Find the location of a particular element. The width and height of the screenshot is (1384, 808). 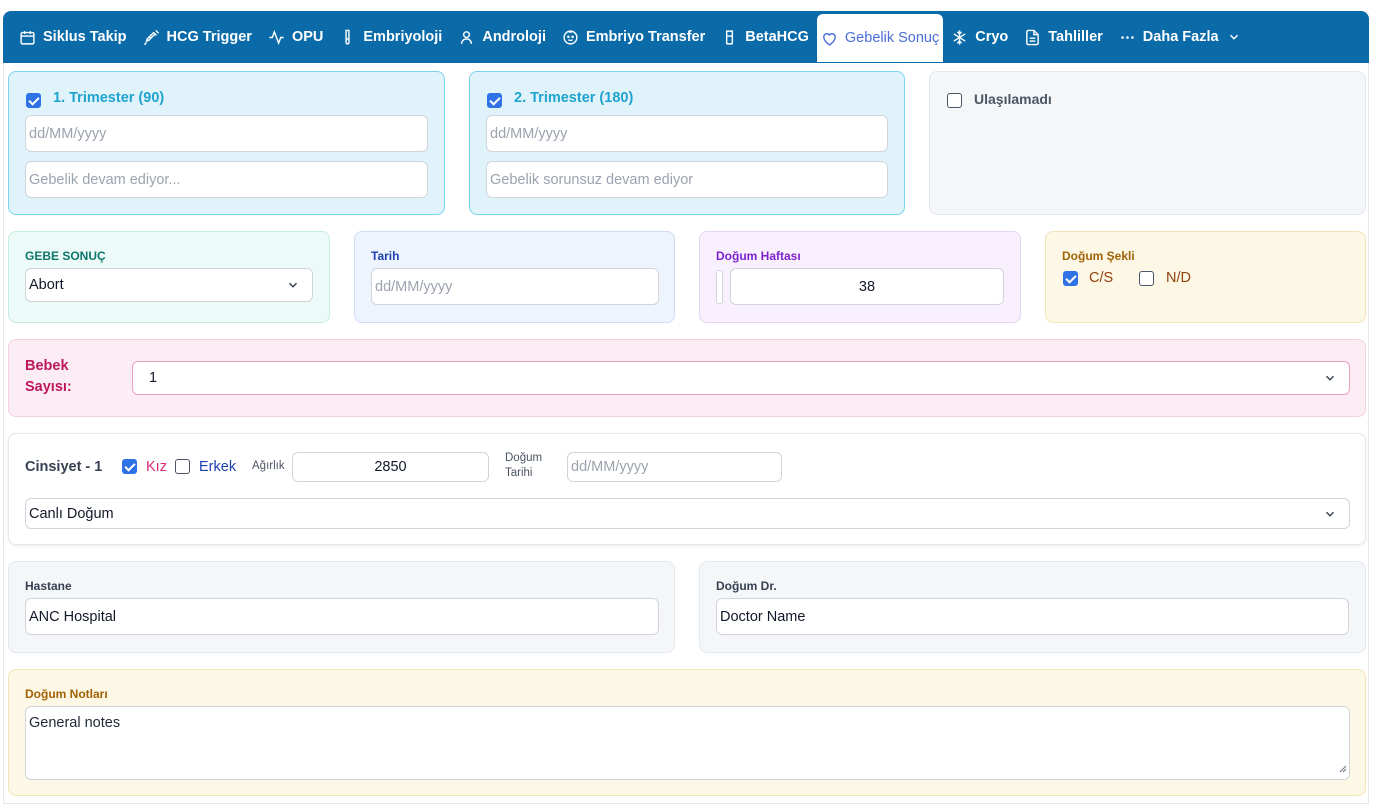

baby-count-card: Bebek Sayısı: 1 is located at coordinates (687, 378).